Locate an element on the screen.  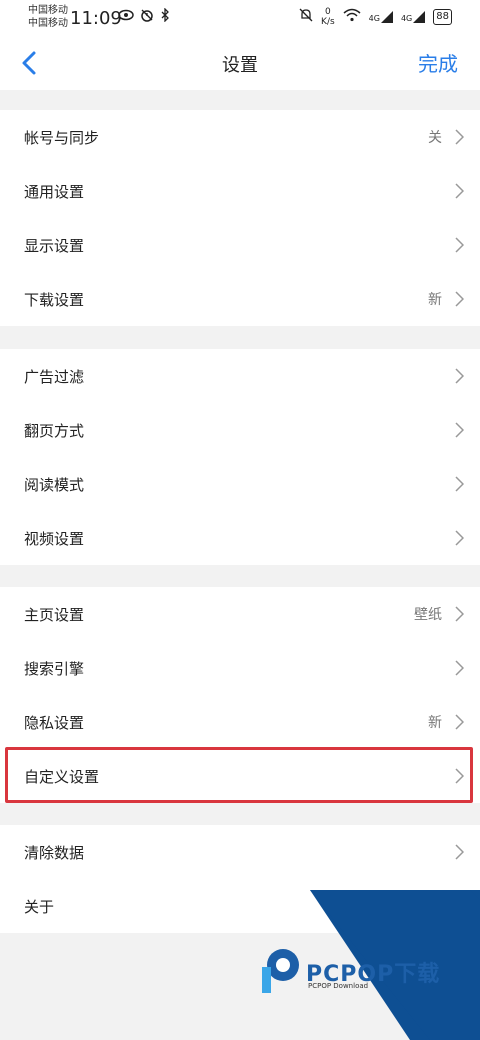
row-label: 关于 is located at coordinates (39, 906).